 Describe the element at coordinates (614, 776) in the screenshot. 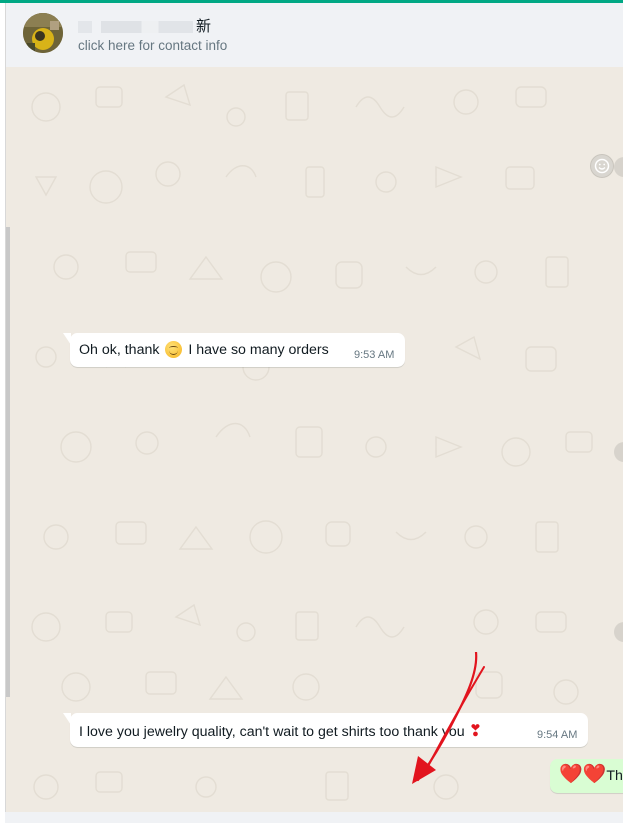

I see `message-text-part: Tha` at that location.